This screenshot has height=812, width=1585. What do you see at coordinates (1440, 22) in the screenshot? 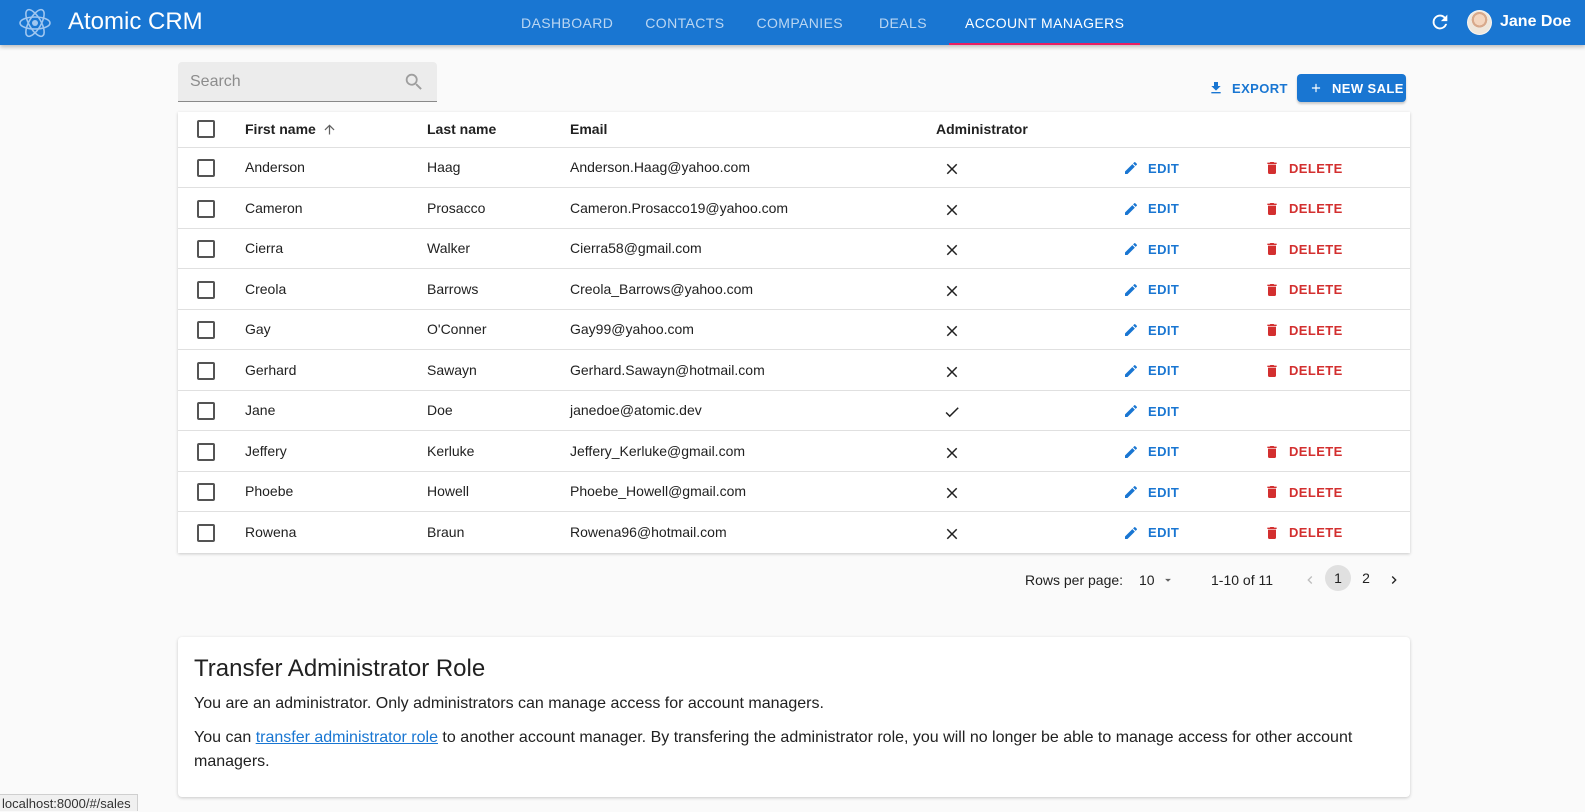
I see `refresh-icon` at bounding box center [1440, 22].